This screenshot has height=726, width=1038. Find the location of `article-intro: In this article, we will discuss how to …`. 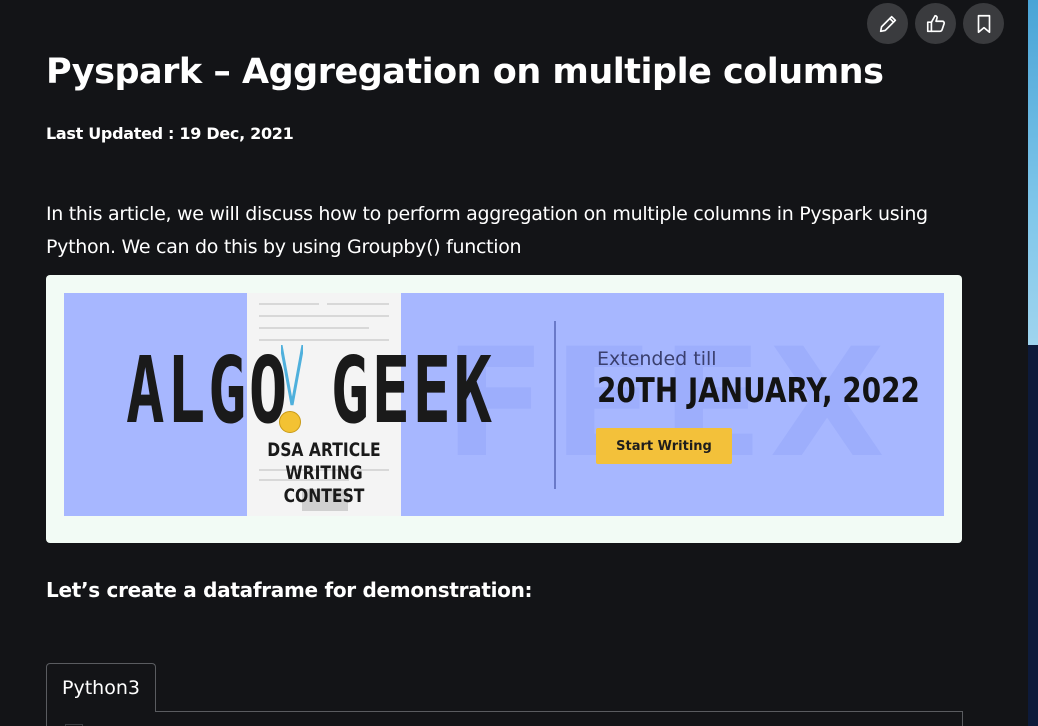

article-intro: In this article, we will discuss how to … is located at coordinates (487, 230).